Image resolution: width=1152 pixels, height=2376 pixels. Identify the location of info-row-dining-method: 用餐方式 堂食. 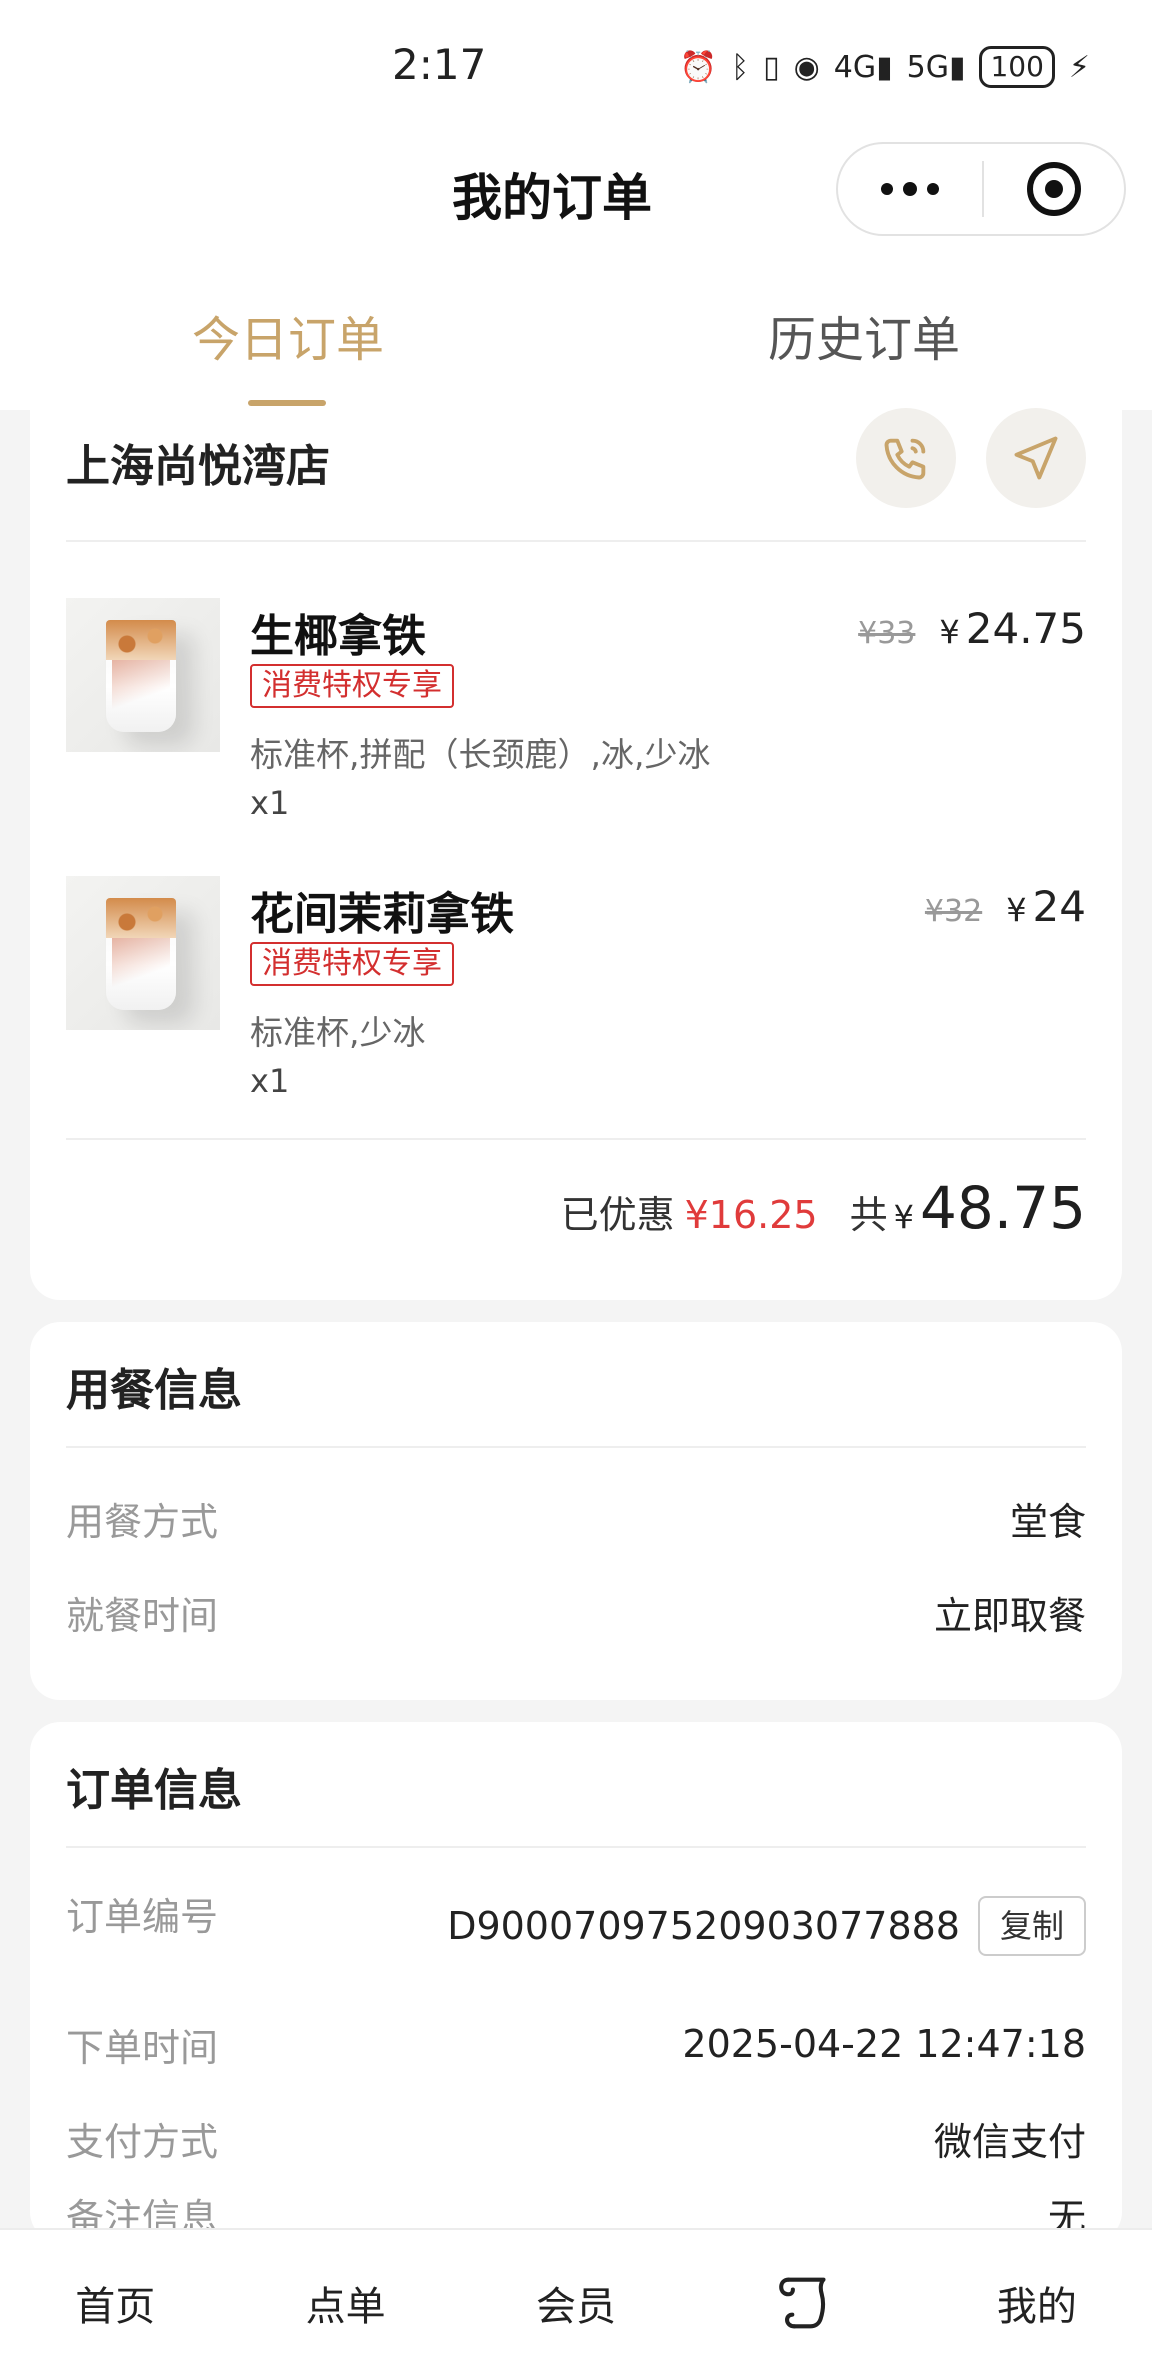
(576, 1518).